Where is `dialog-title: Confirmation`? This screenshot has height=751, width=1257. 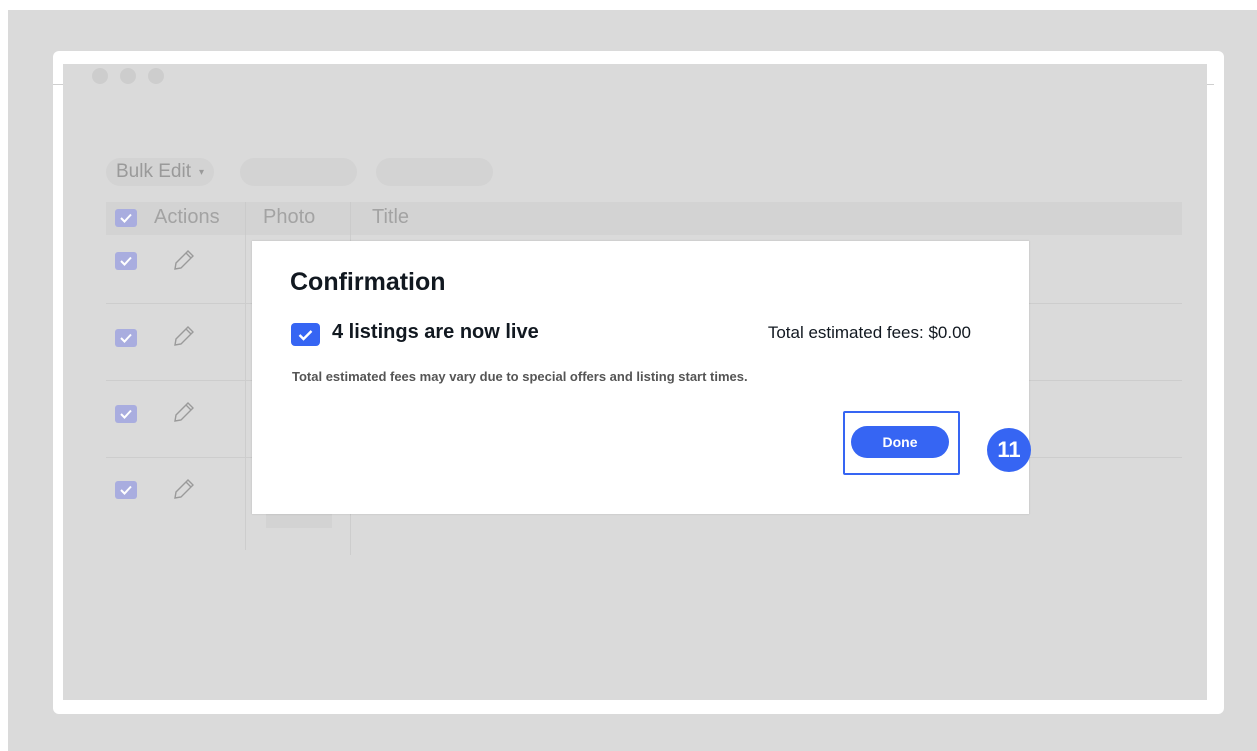 dialog-title: Confirmation is located at coordinates (368, 282).